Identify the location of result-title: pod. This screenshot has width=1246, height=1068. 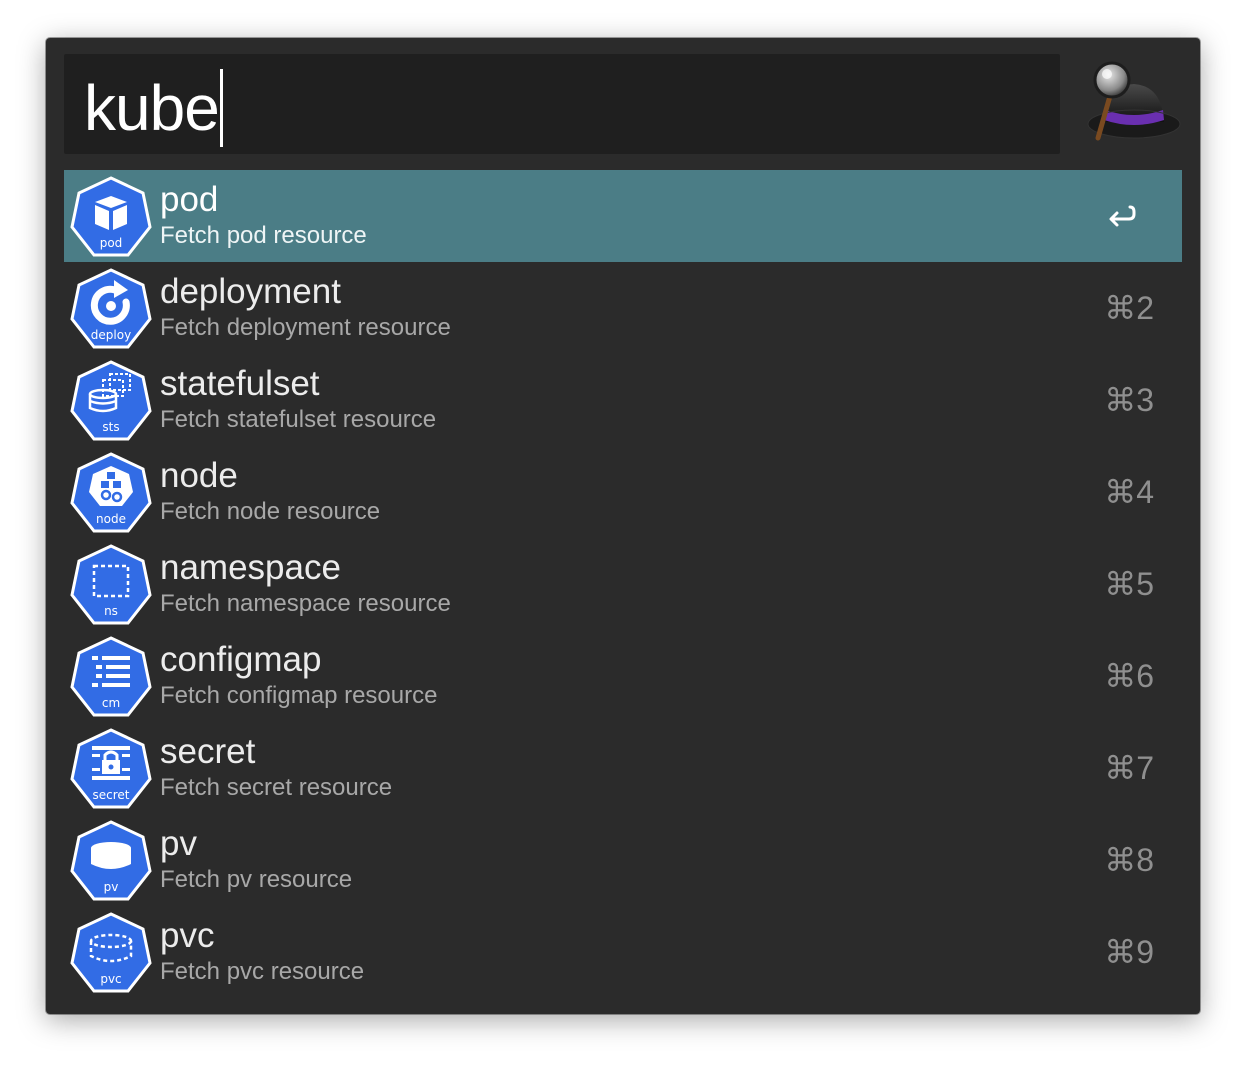
(189, 199).